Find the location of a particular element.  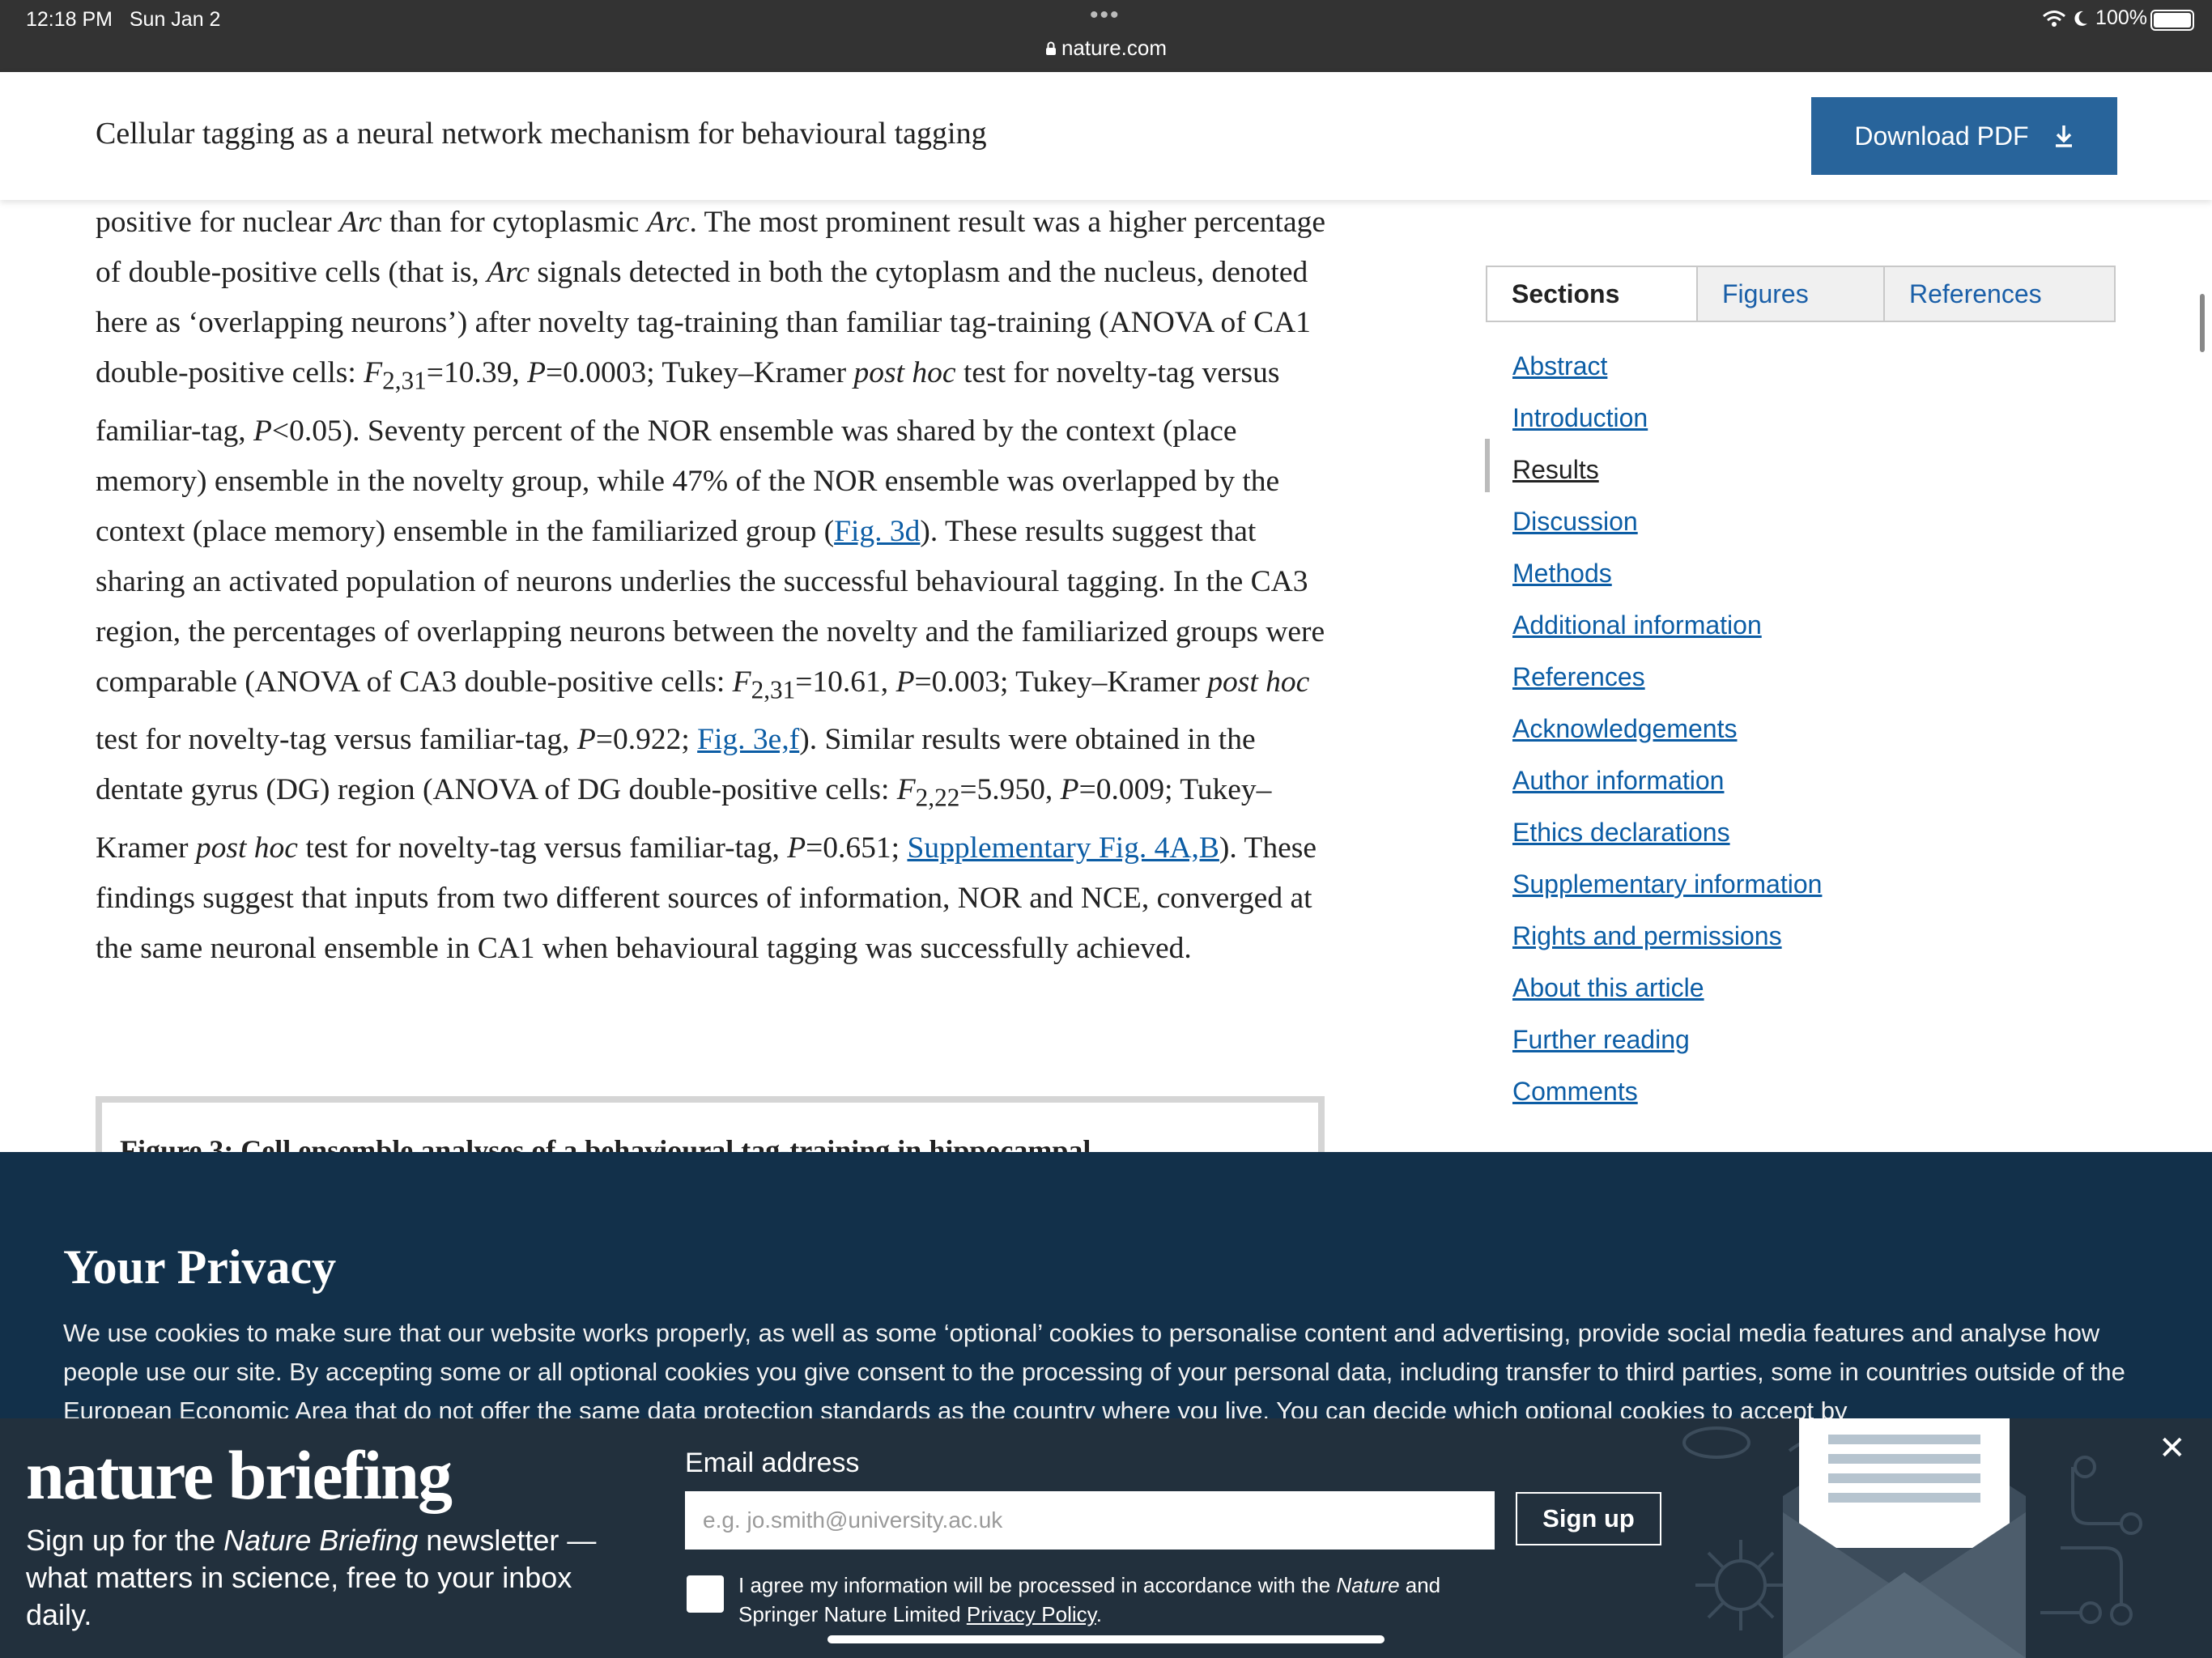

section-link-rights-and-permissions: Rights and permissions is located at coordinates (1667, 936).